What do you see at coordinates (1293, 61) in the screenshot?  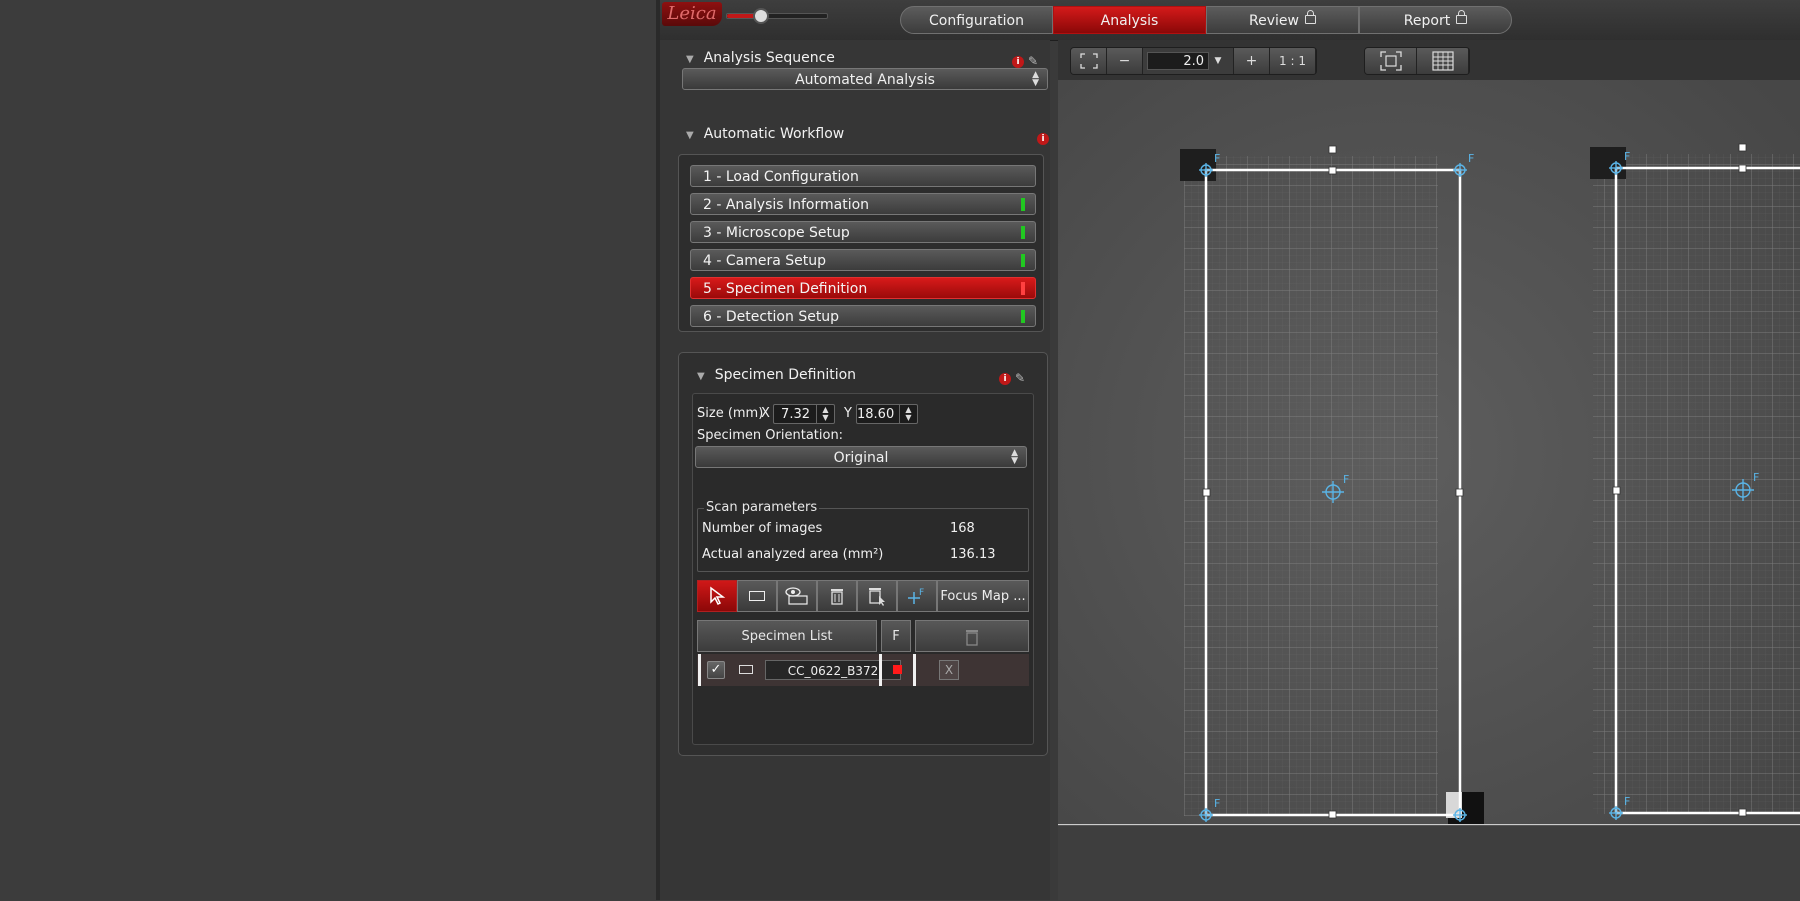 I see `actual-size-button: 1` at bounding box center [1293, 61].